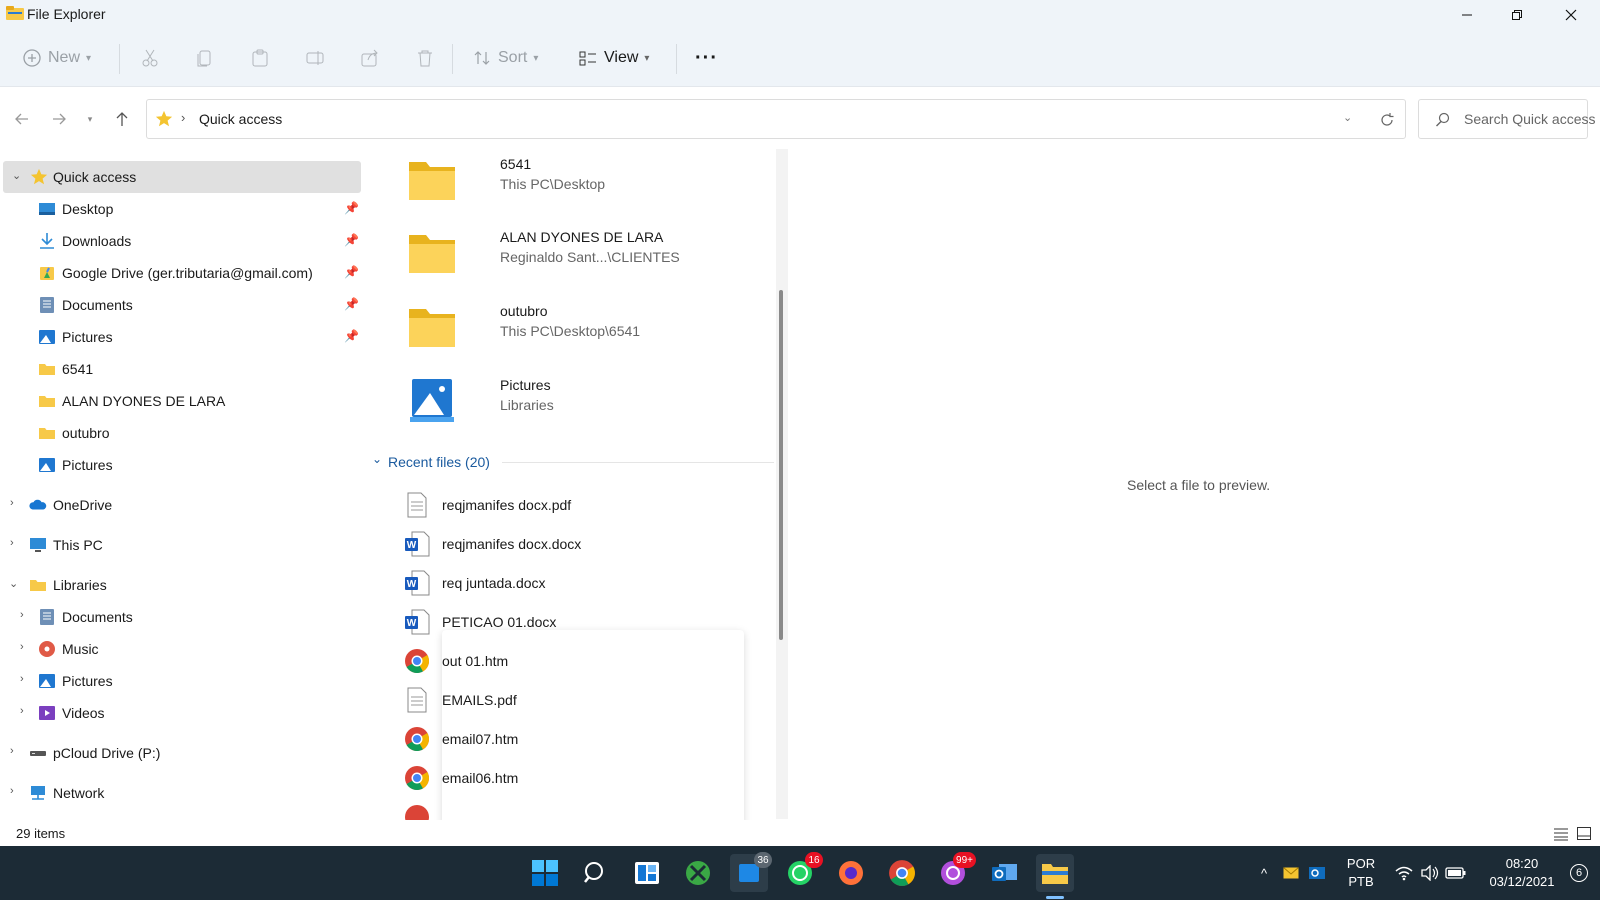  Describe the element at coordinates (182, 305) in the screenshot. I see `nav-item-documents: Documents 📌` at that location.